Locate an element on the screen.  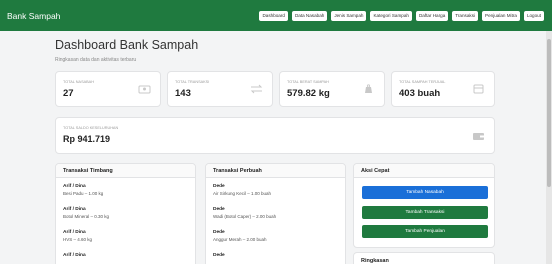
list-item: Dede Anggur Merah – 2.00 buah is located at coordinates (240, 236).